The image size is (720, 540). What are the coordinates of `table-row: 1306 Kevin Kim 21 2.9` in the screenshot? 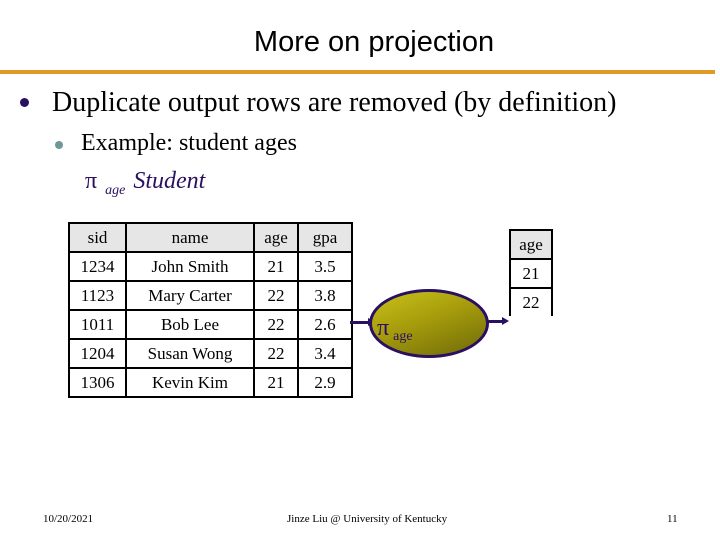 It's located at (210, 382).